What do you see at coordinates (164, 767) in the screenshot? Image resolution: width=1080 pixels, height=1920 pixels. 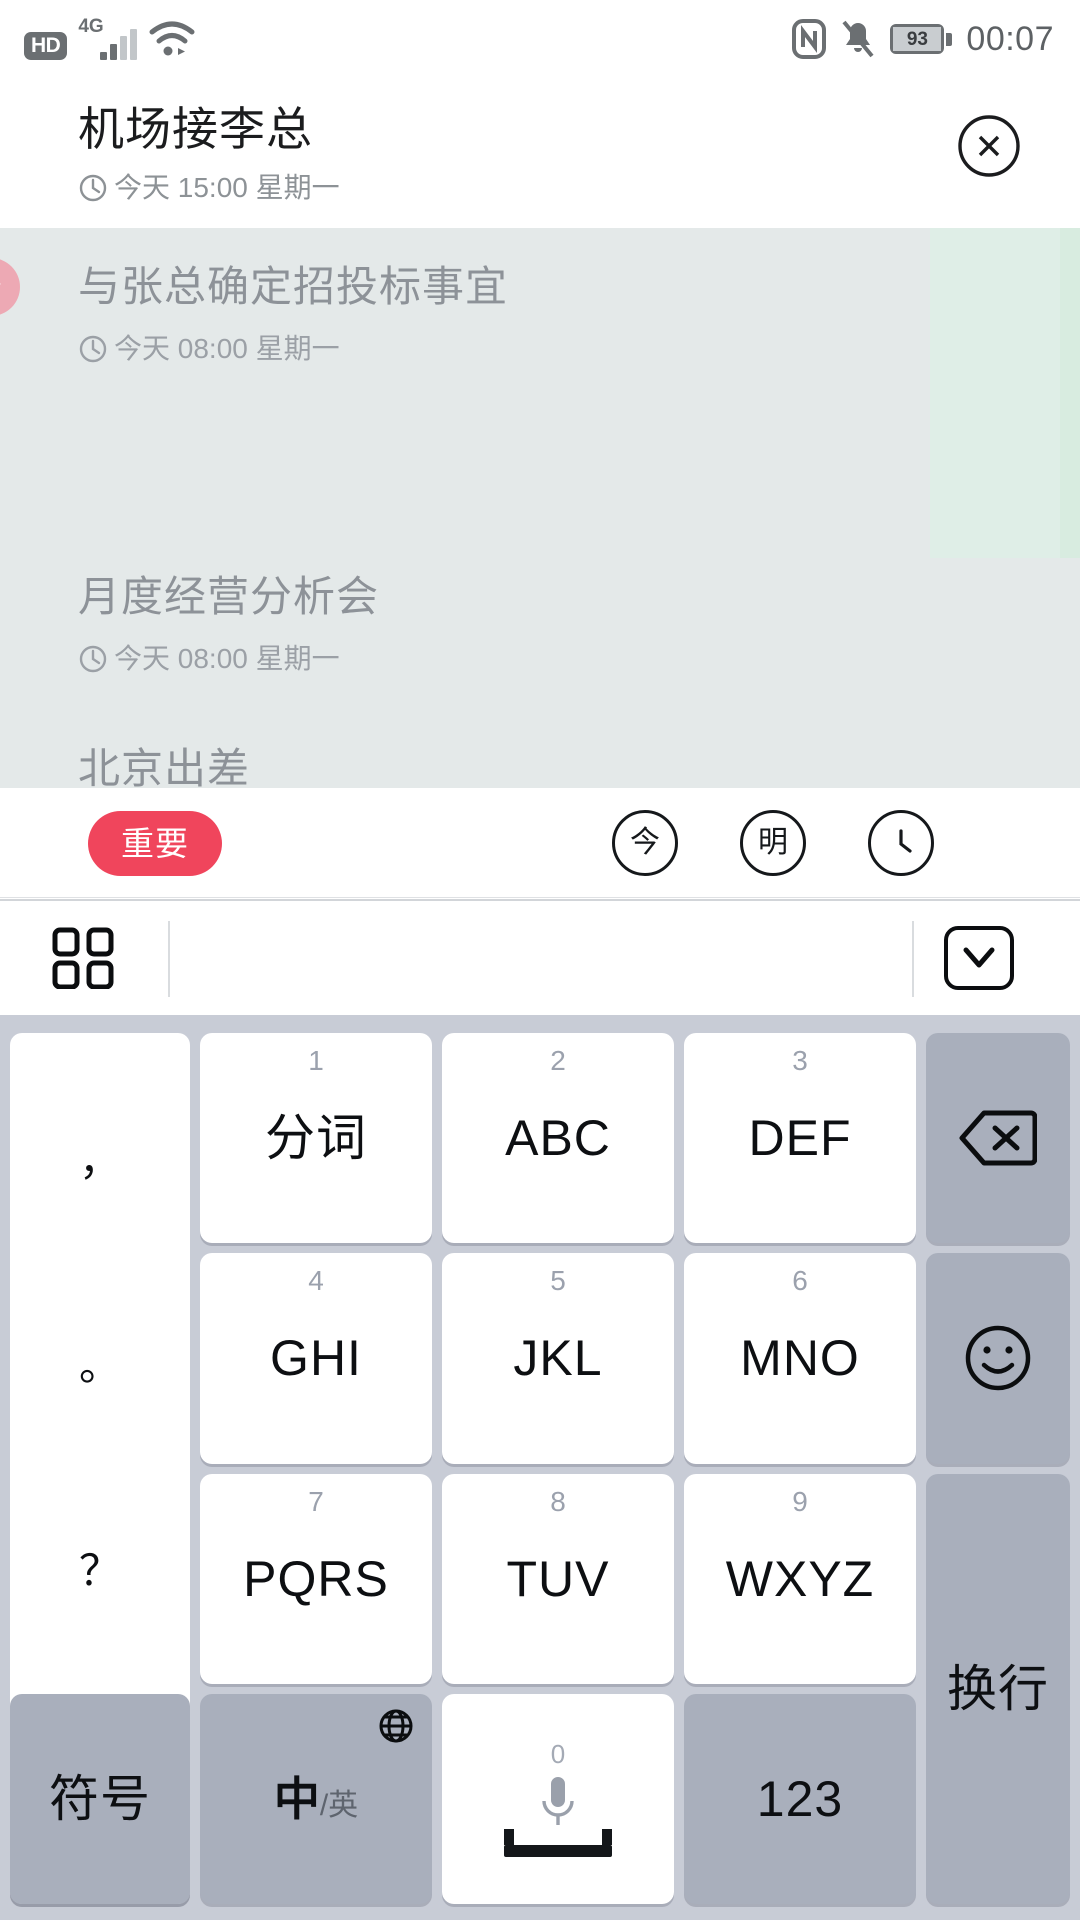 I see `task-title-label: 北京出差` at bounding box center [164, 767].